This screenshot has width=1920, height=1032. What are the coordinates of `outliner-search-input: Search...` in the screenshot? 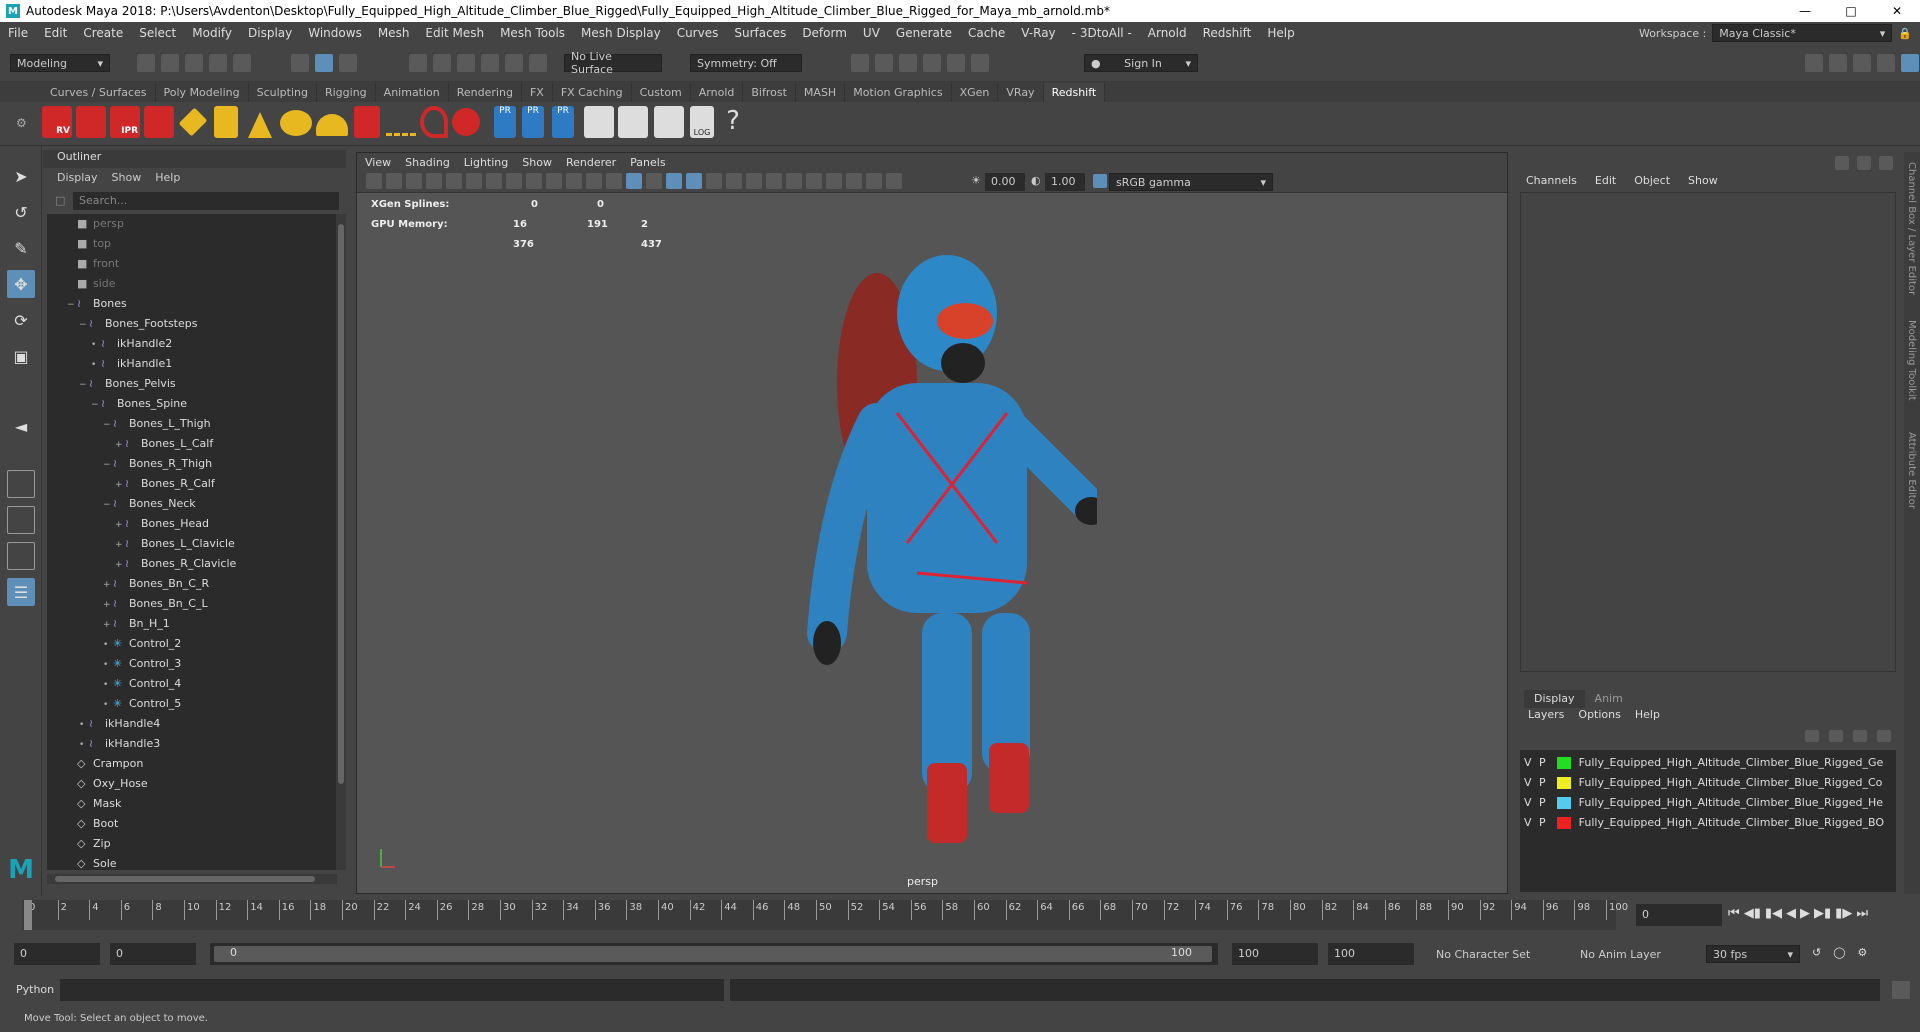 It's located at (206, 201).